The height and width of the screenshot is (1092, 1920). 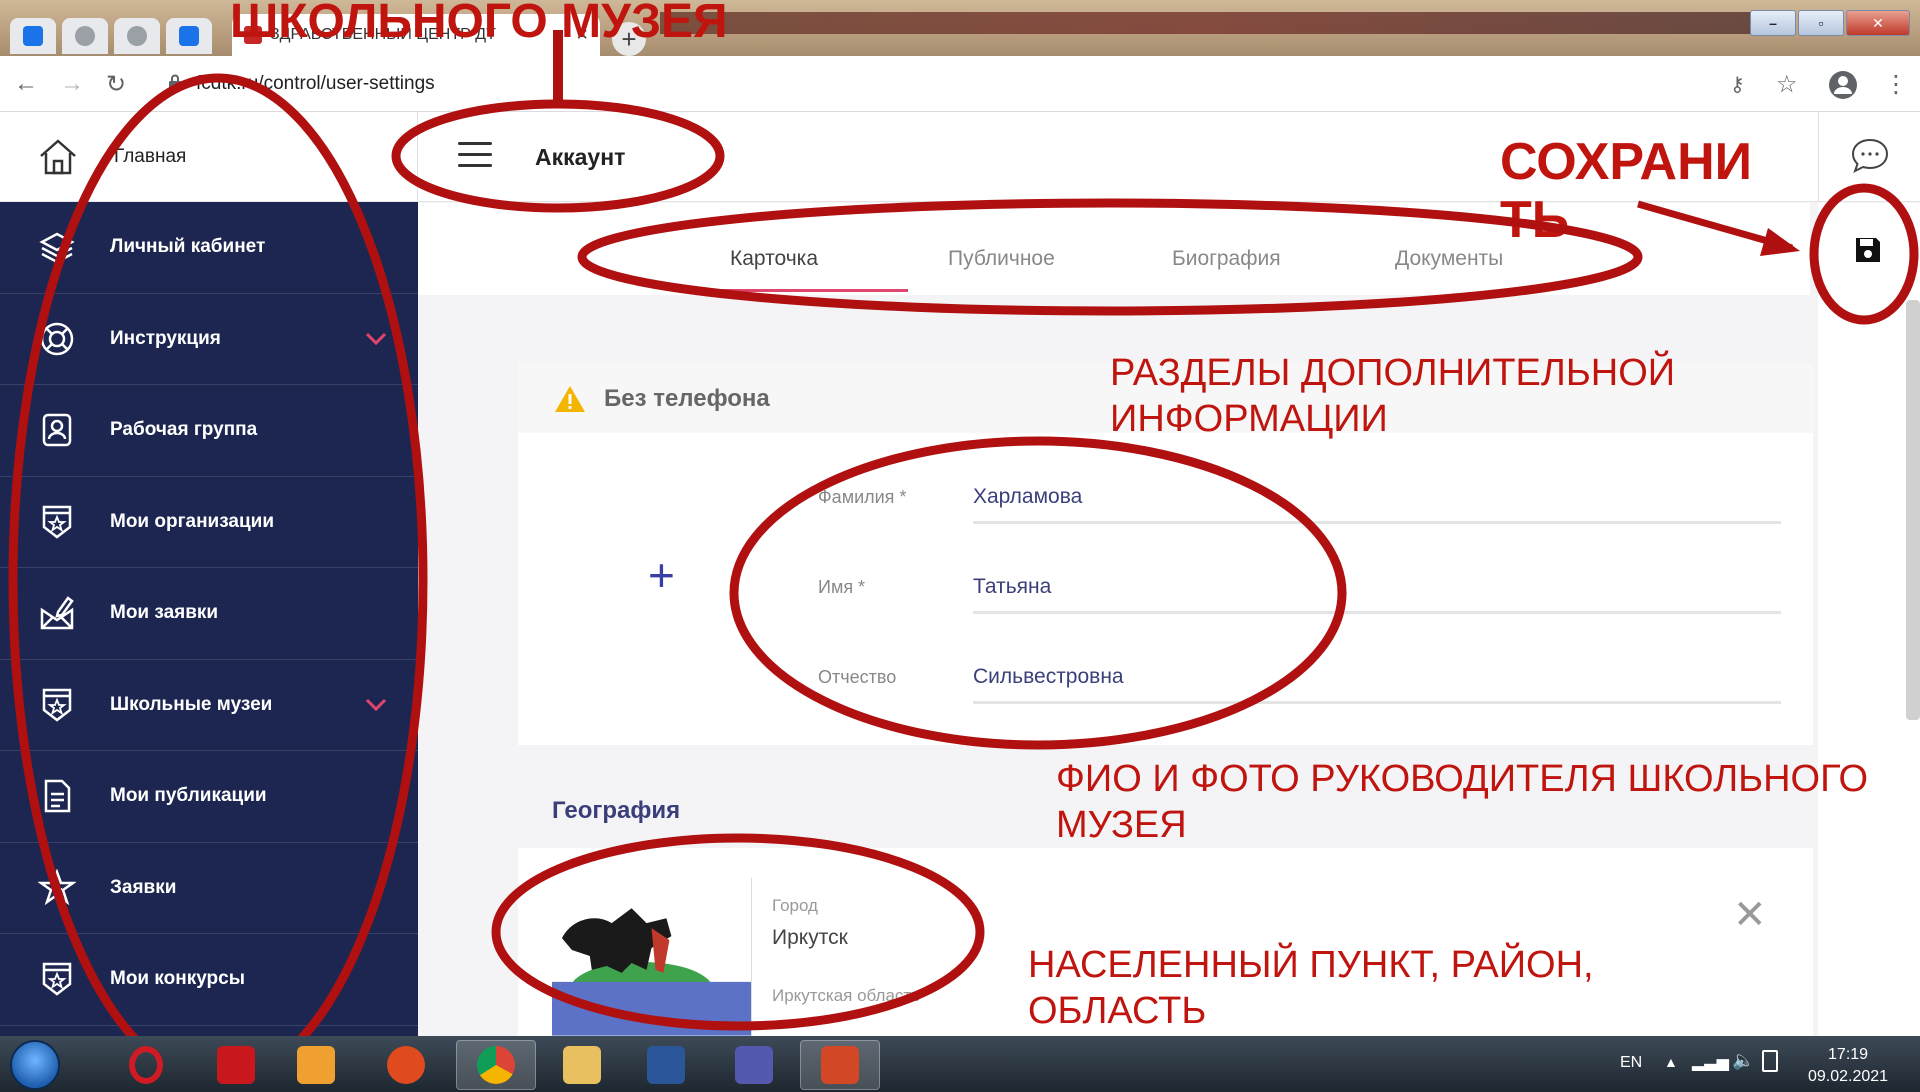 I want to click on warning-text: Без телефона, so click(x=687, y=398).